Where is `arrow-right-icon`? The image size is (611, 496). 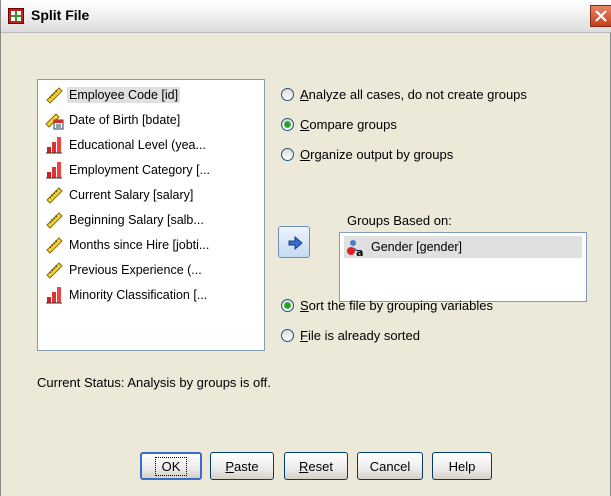
arrow-right-icon is located at coordinates (295, 243).